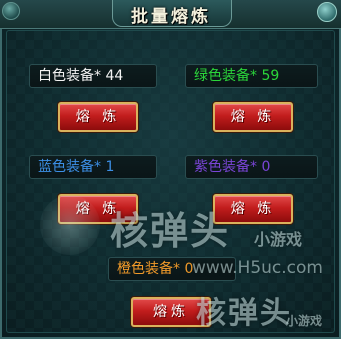 Image resolution: width=341 pixels, height=339 pixels. What do you see at coordinates (222, 76) in the screenshot?
I see `green-equipment-label: 绿色装备` at bounding box center [222, 76].